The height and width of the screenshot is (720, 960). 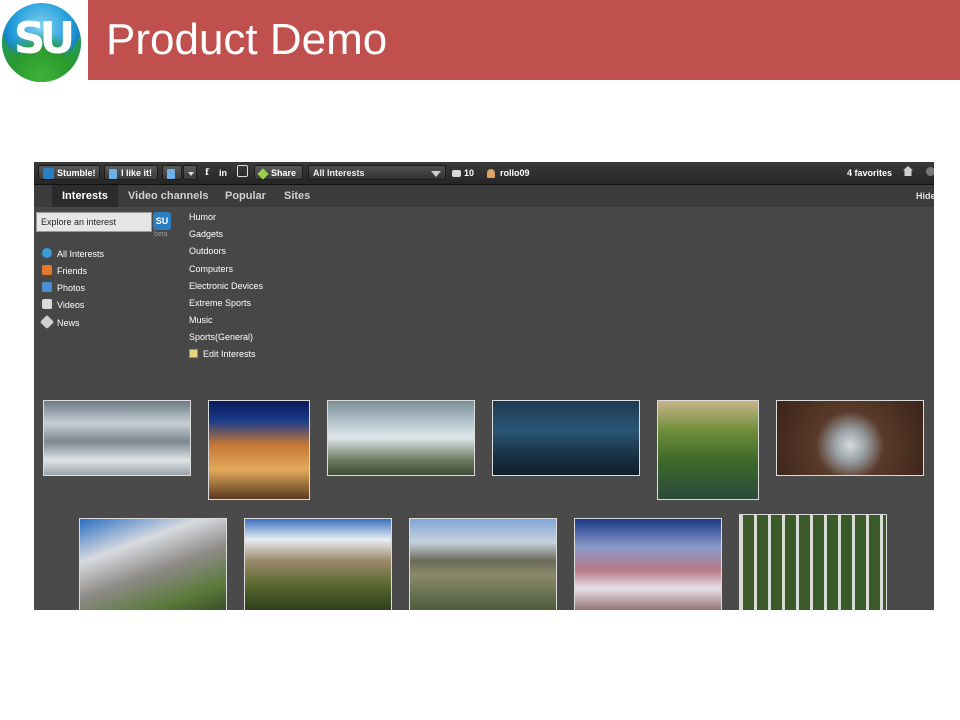 I want to click on sidebar-item-friends: Friends, so click(x=64, y=271).